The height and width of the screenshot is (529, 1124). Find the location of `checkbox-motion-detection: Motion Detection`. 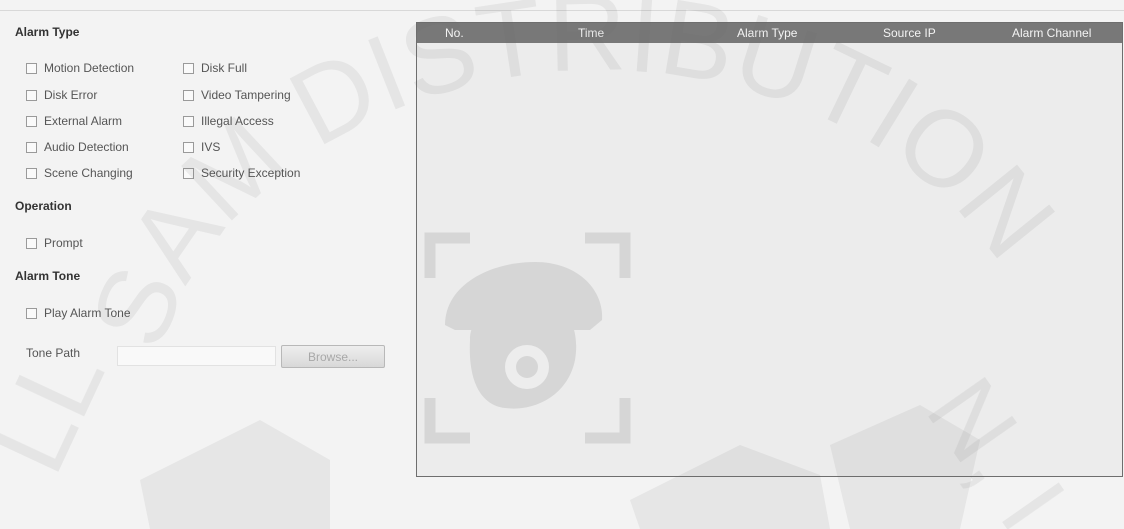

checkbox-motion-detection: Motion Detection is located at coordinates (80, 68).